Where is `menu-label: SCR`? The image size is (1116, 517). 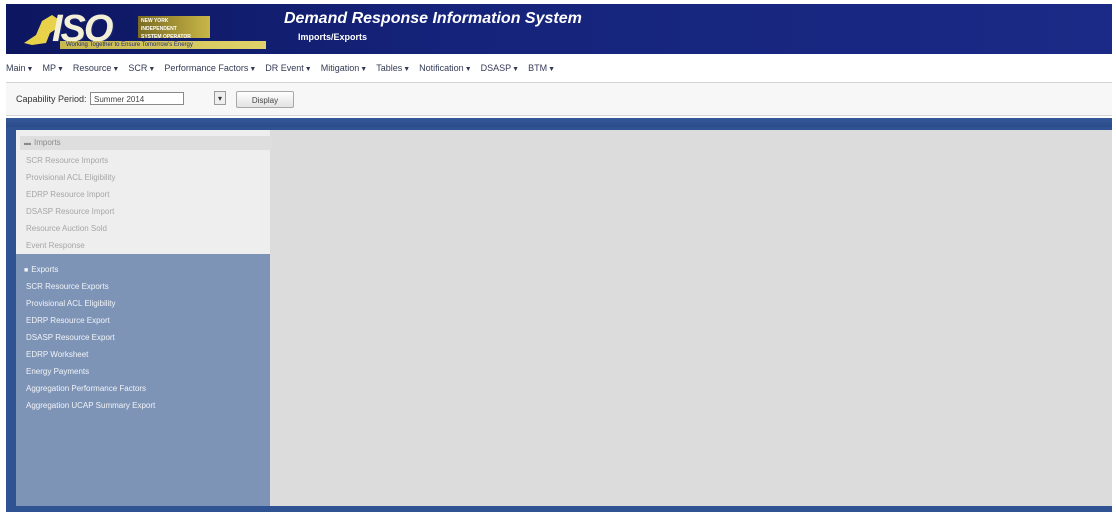 menu-label: SCR is located at coordinates (138, 68).